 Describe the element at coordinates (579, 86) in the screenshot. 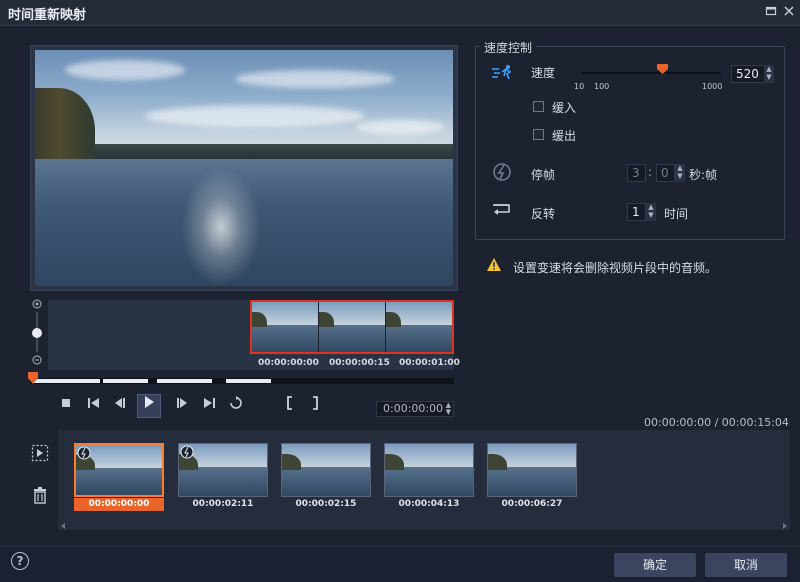

I see `speed-scale-min: 10` at that location.